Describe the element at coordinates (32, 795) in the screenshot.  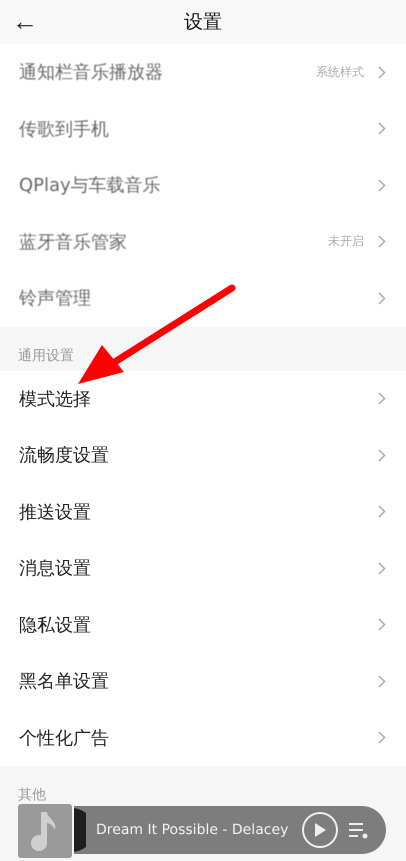
I see `section-title: 其他` at that location.